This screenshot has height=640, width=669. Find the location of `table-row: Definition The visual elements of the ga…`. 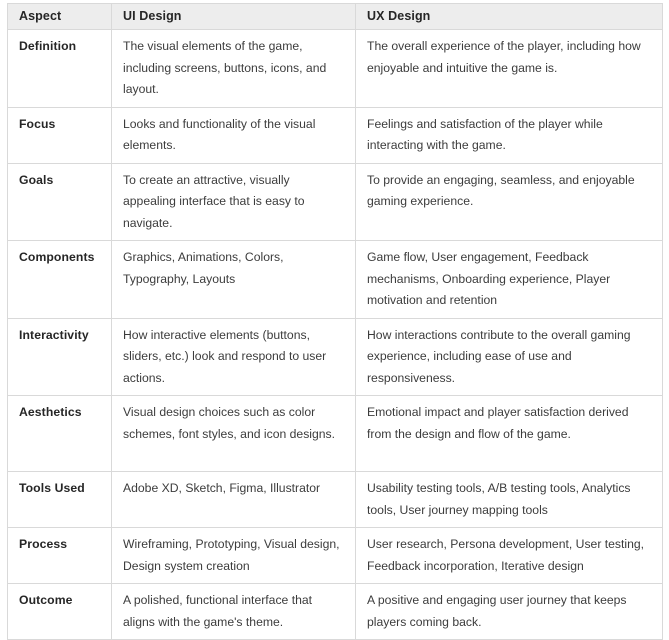

table-row: Definition The visual elements of the ga… is located at coordinates (335, 68).